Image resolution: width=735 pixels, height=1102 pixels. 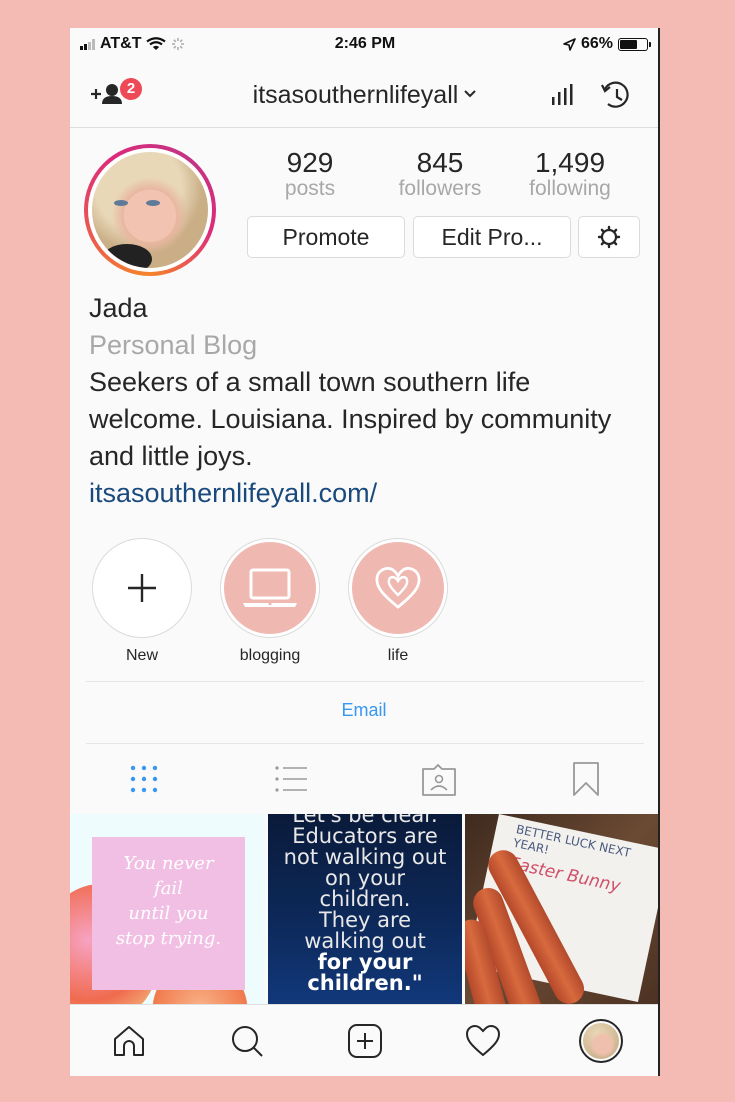 I want to click on quote-line: children., so click(x=365, y=899).